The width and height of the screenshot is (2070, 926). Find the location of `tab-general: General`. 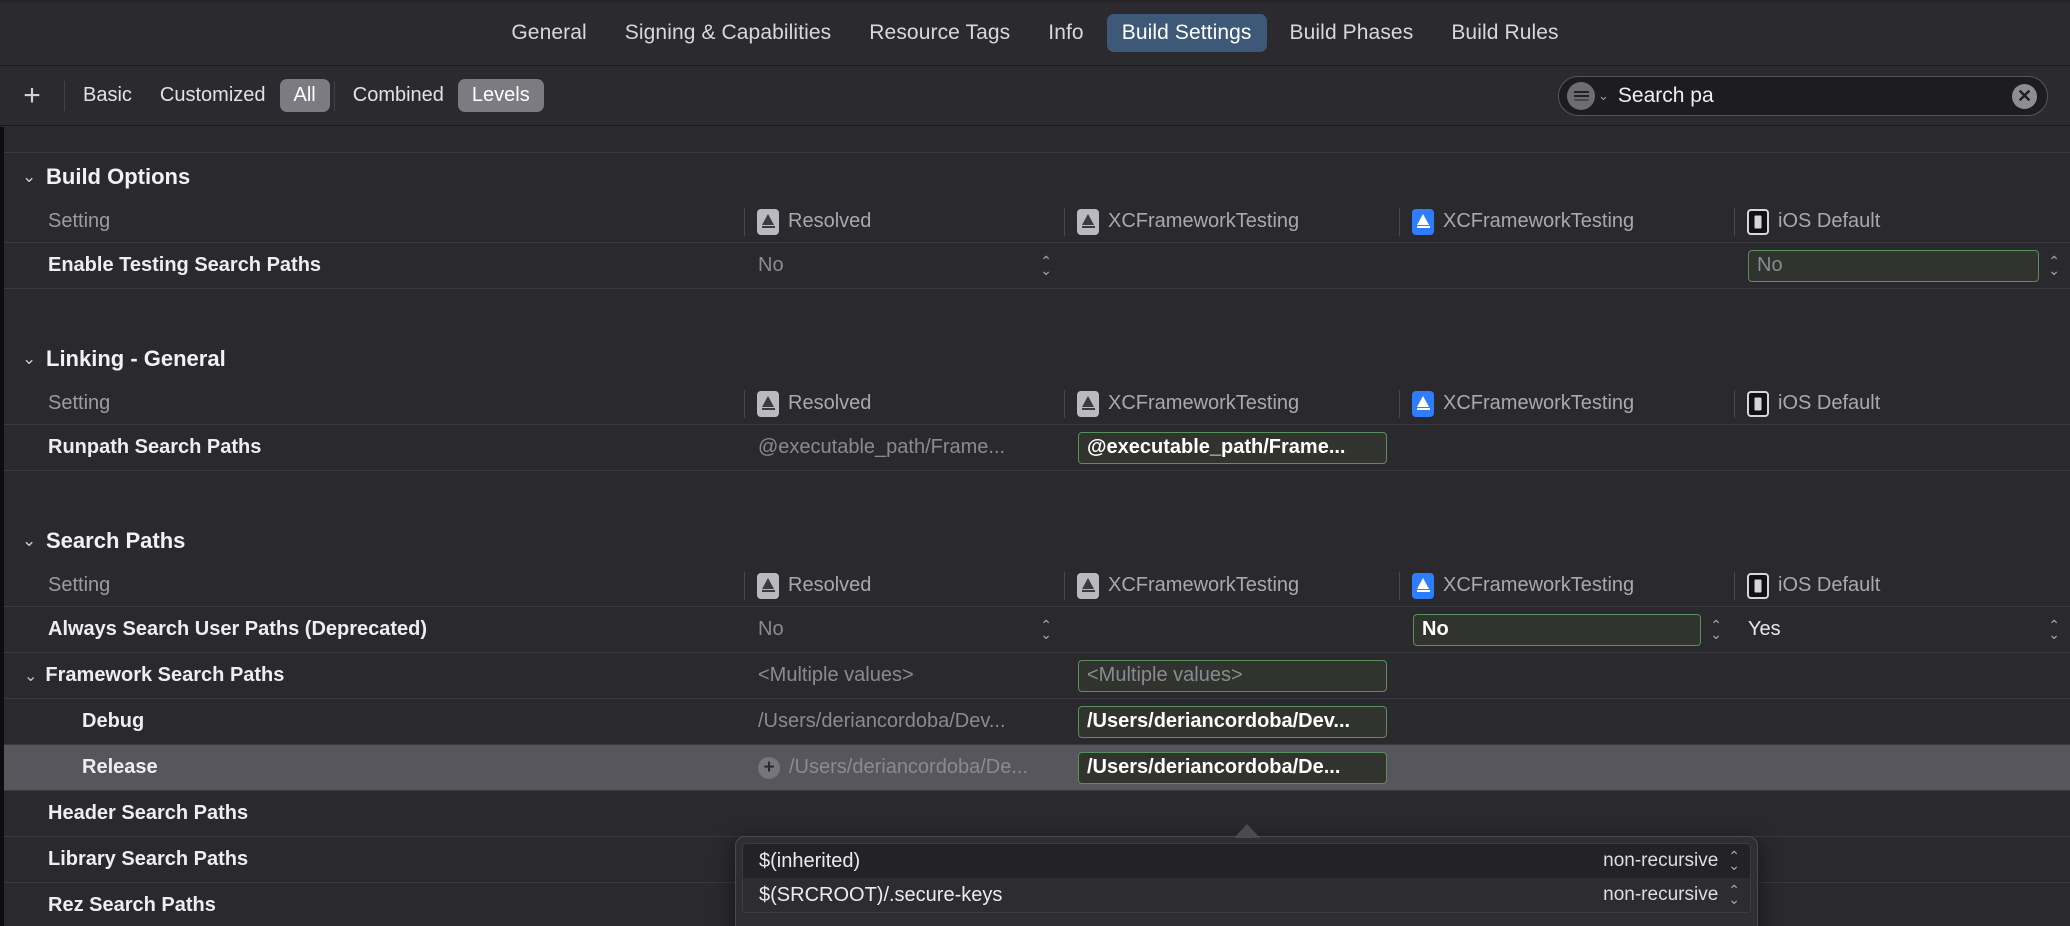

tab-general: General is located at coordinates (548, 33).